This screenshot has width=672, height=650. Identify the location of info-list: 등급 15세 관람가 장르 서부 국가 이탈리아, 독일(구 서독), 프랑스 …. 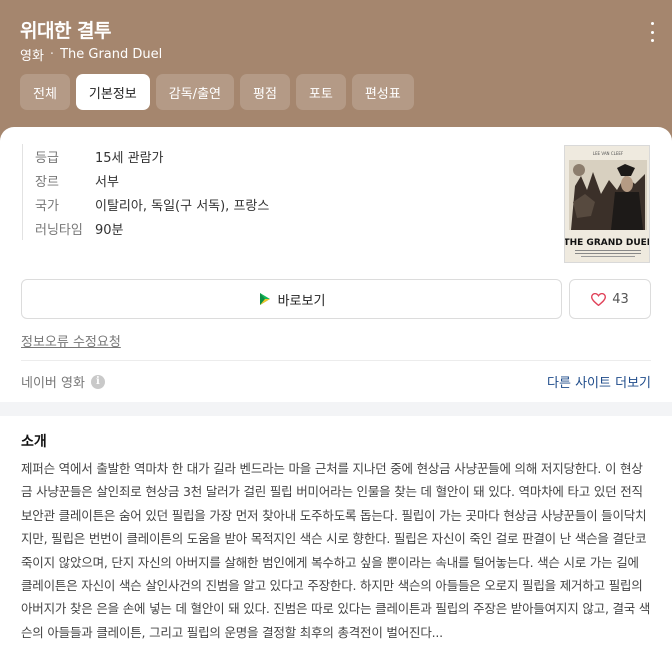
(145, 192).